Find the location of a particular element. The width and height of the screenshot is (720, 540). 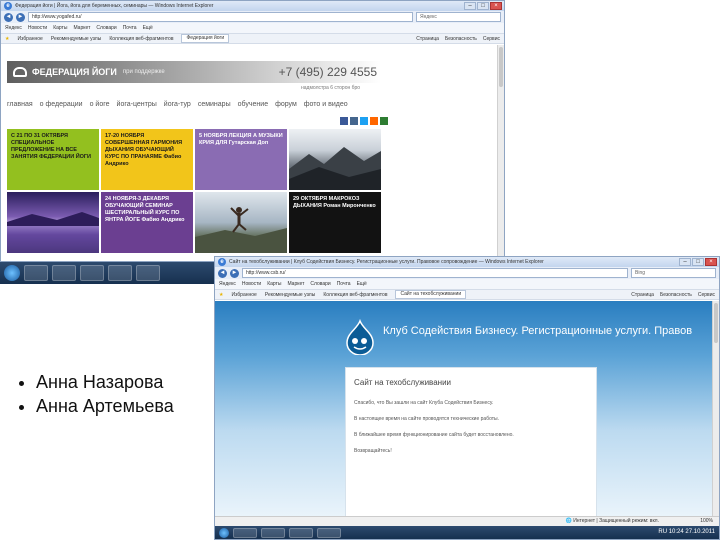

nav-item: форум is located at coordinates (286, 104).